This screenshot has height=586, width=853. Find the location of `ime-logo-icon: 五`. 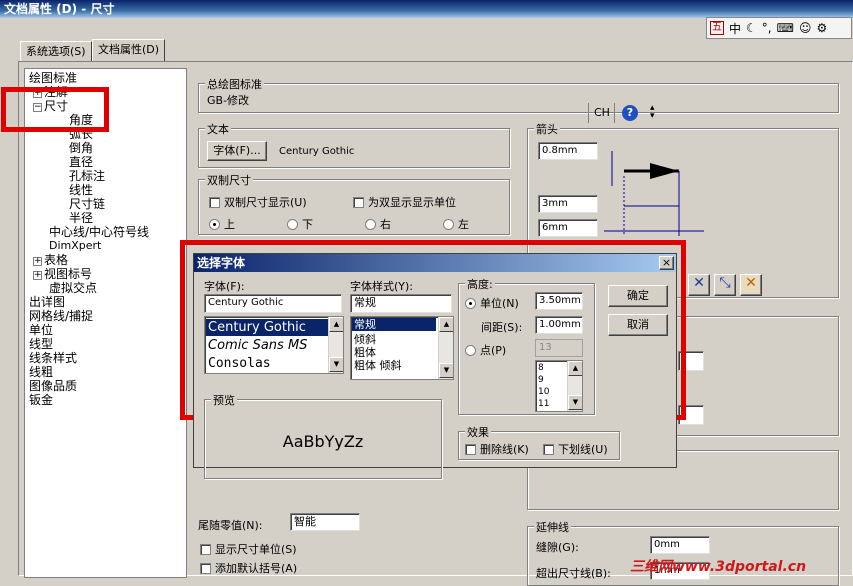

ime-logo-icon: 五 is located at coordinates (717, 28).